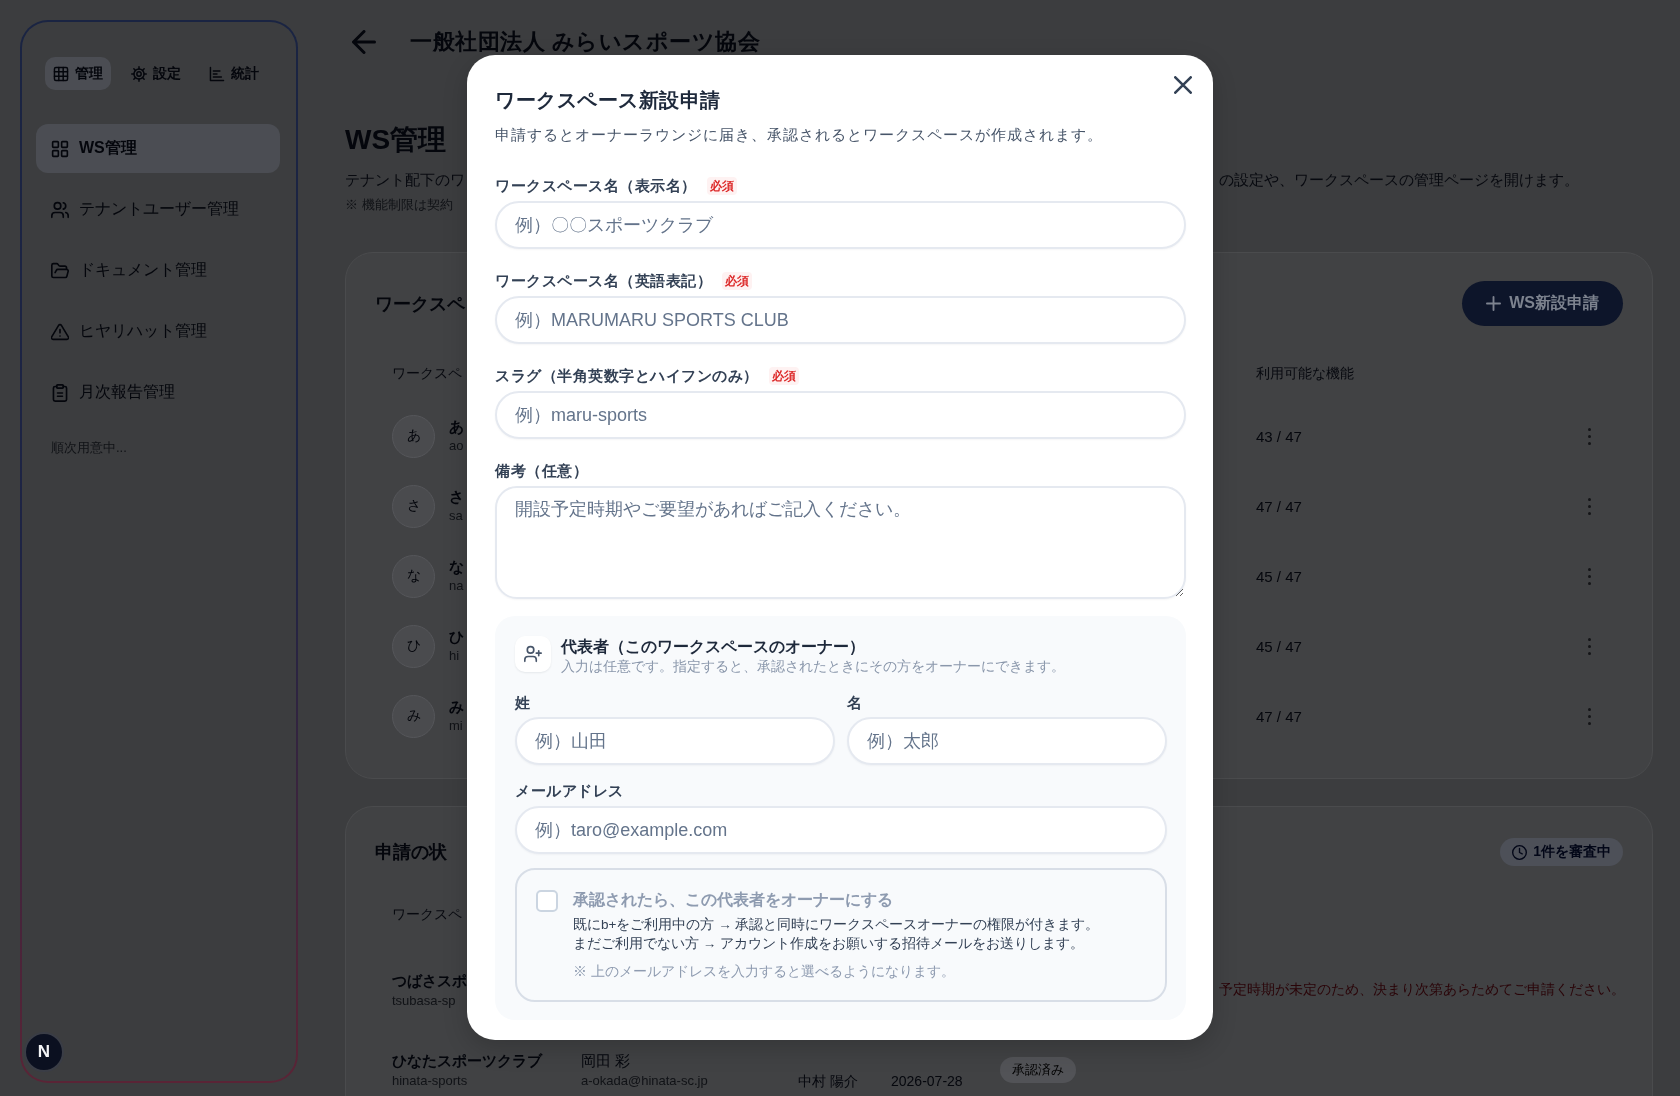 Image resolution: width=1680 pixels, height=1096 pixels. Describe the element at coordinates (713, 647) in the screenshot. I see `section-title: 代表者（このワークスペースのオーナー）` at that location.